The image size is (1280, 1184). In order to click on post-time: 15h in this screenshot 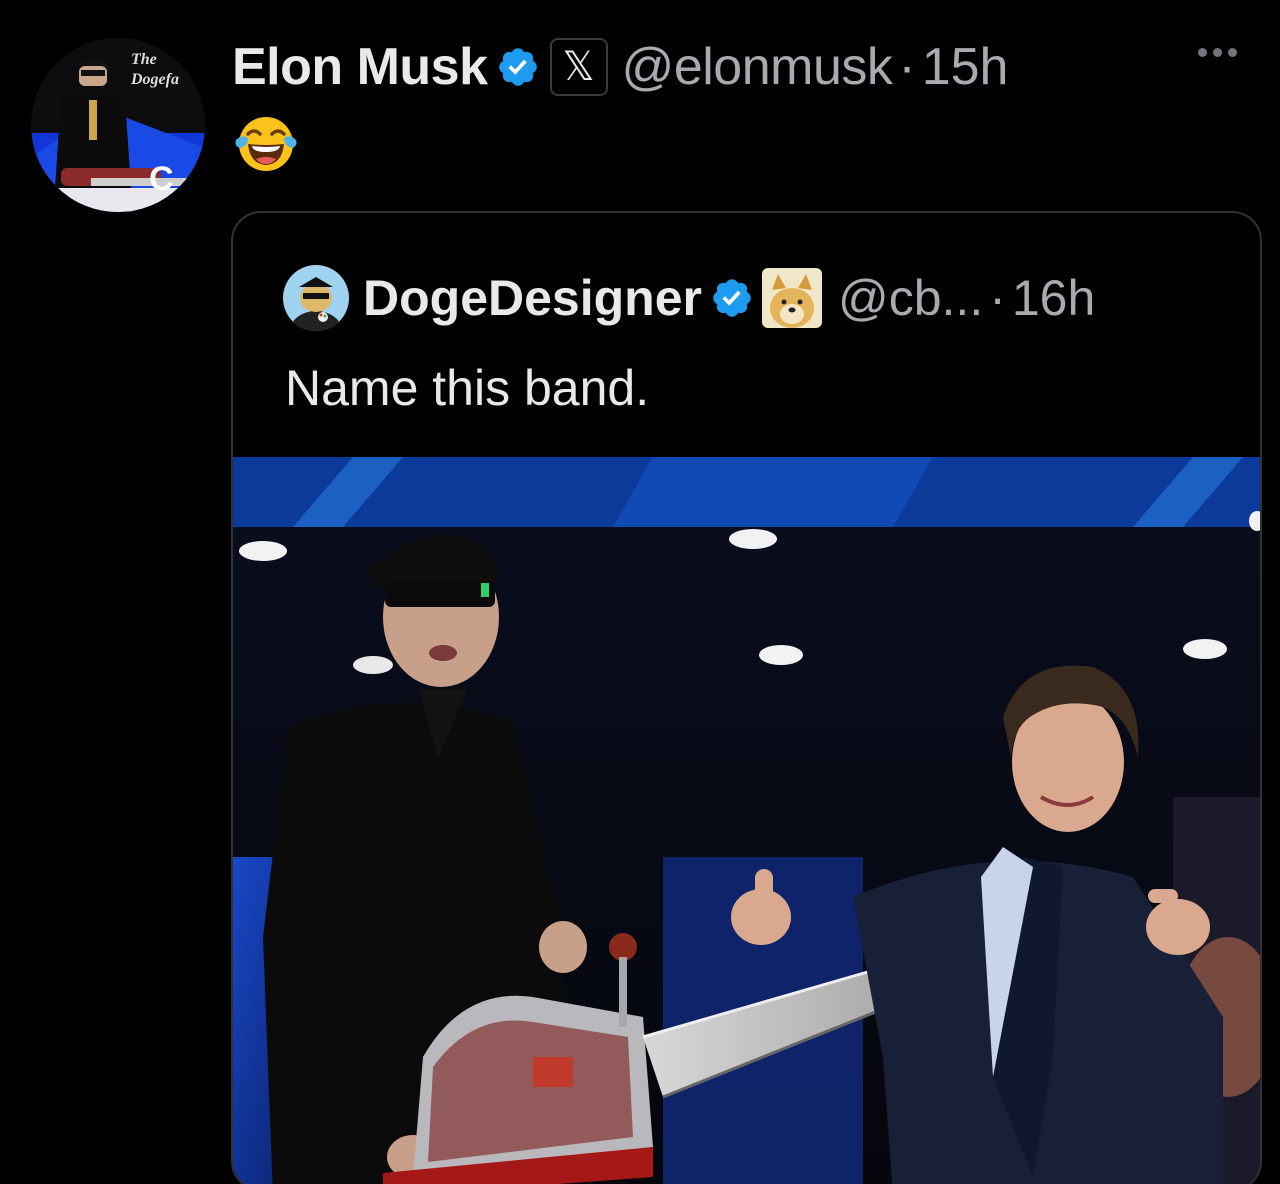, I will do `click(965, 67)`.